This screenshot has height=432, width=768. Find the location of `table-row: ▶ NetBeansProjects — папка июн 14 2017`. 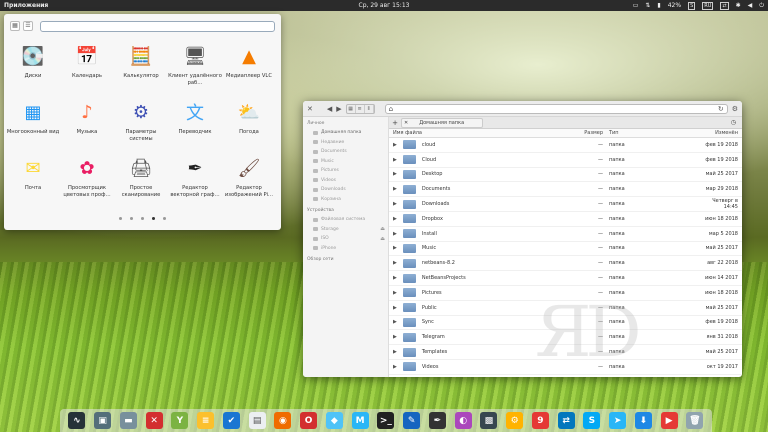

table-row: ▶ NetBeansProjects — папка июн 14 2017 is located at coordinates (565, 278).